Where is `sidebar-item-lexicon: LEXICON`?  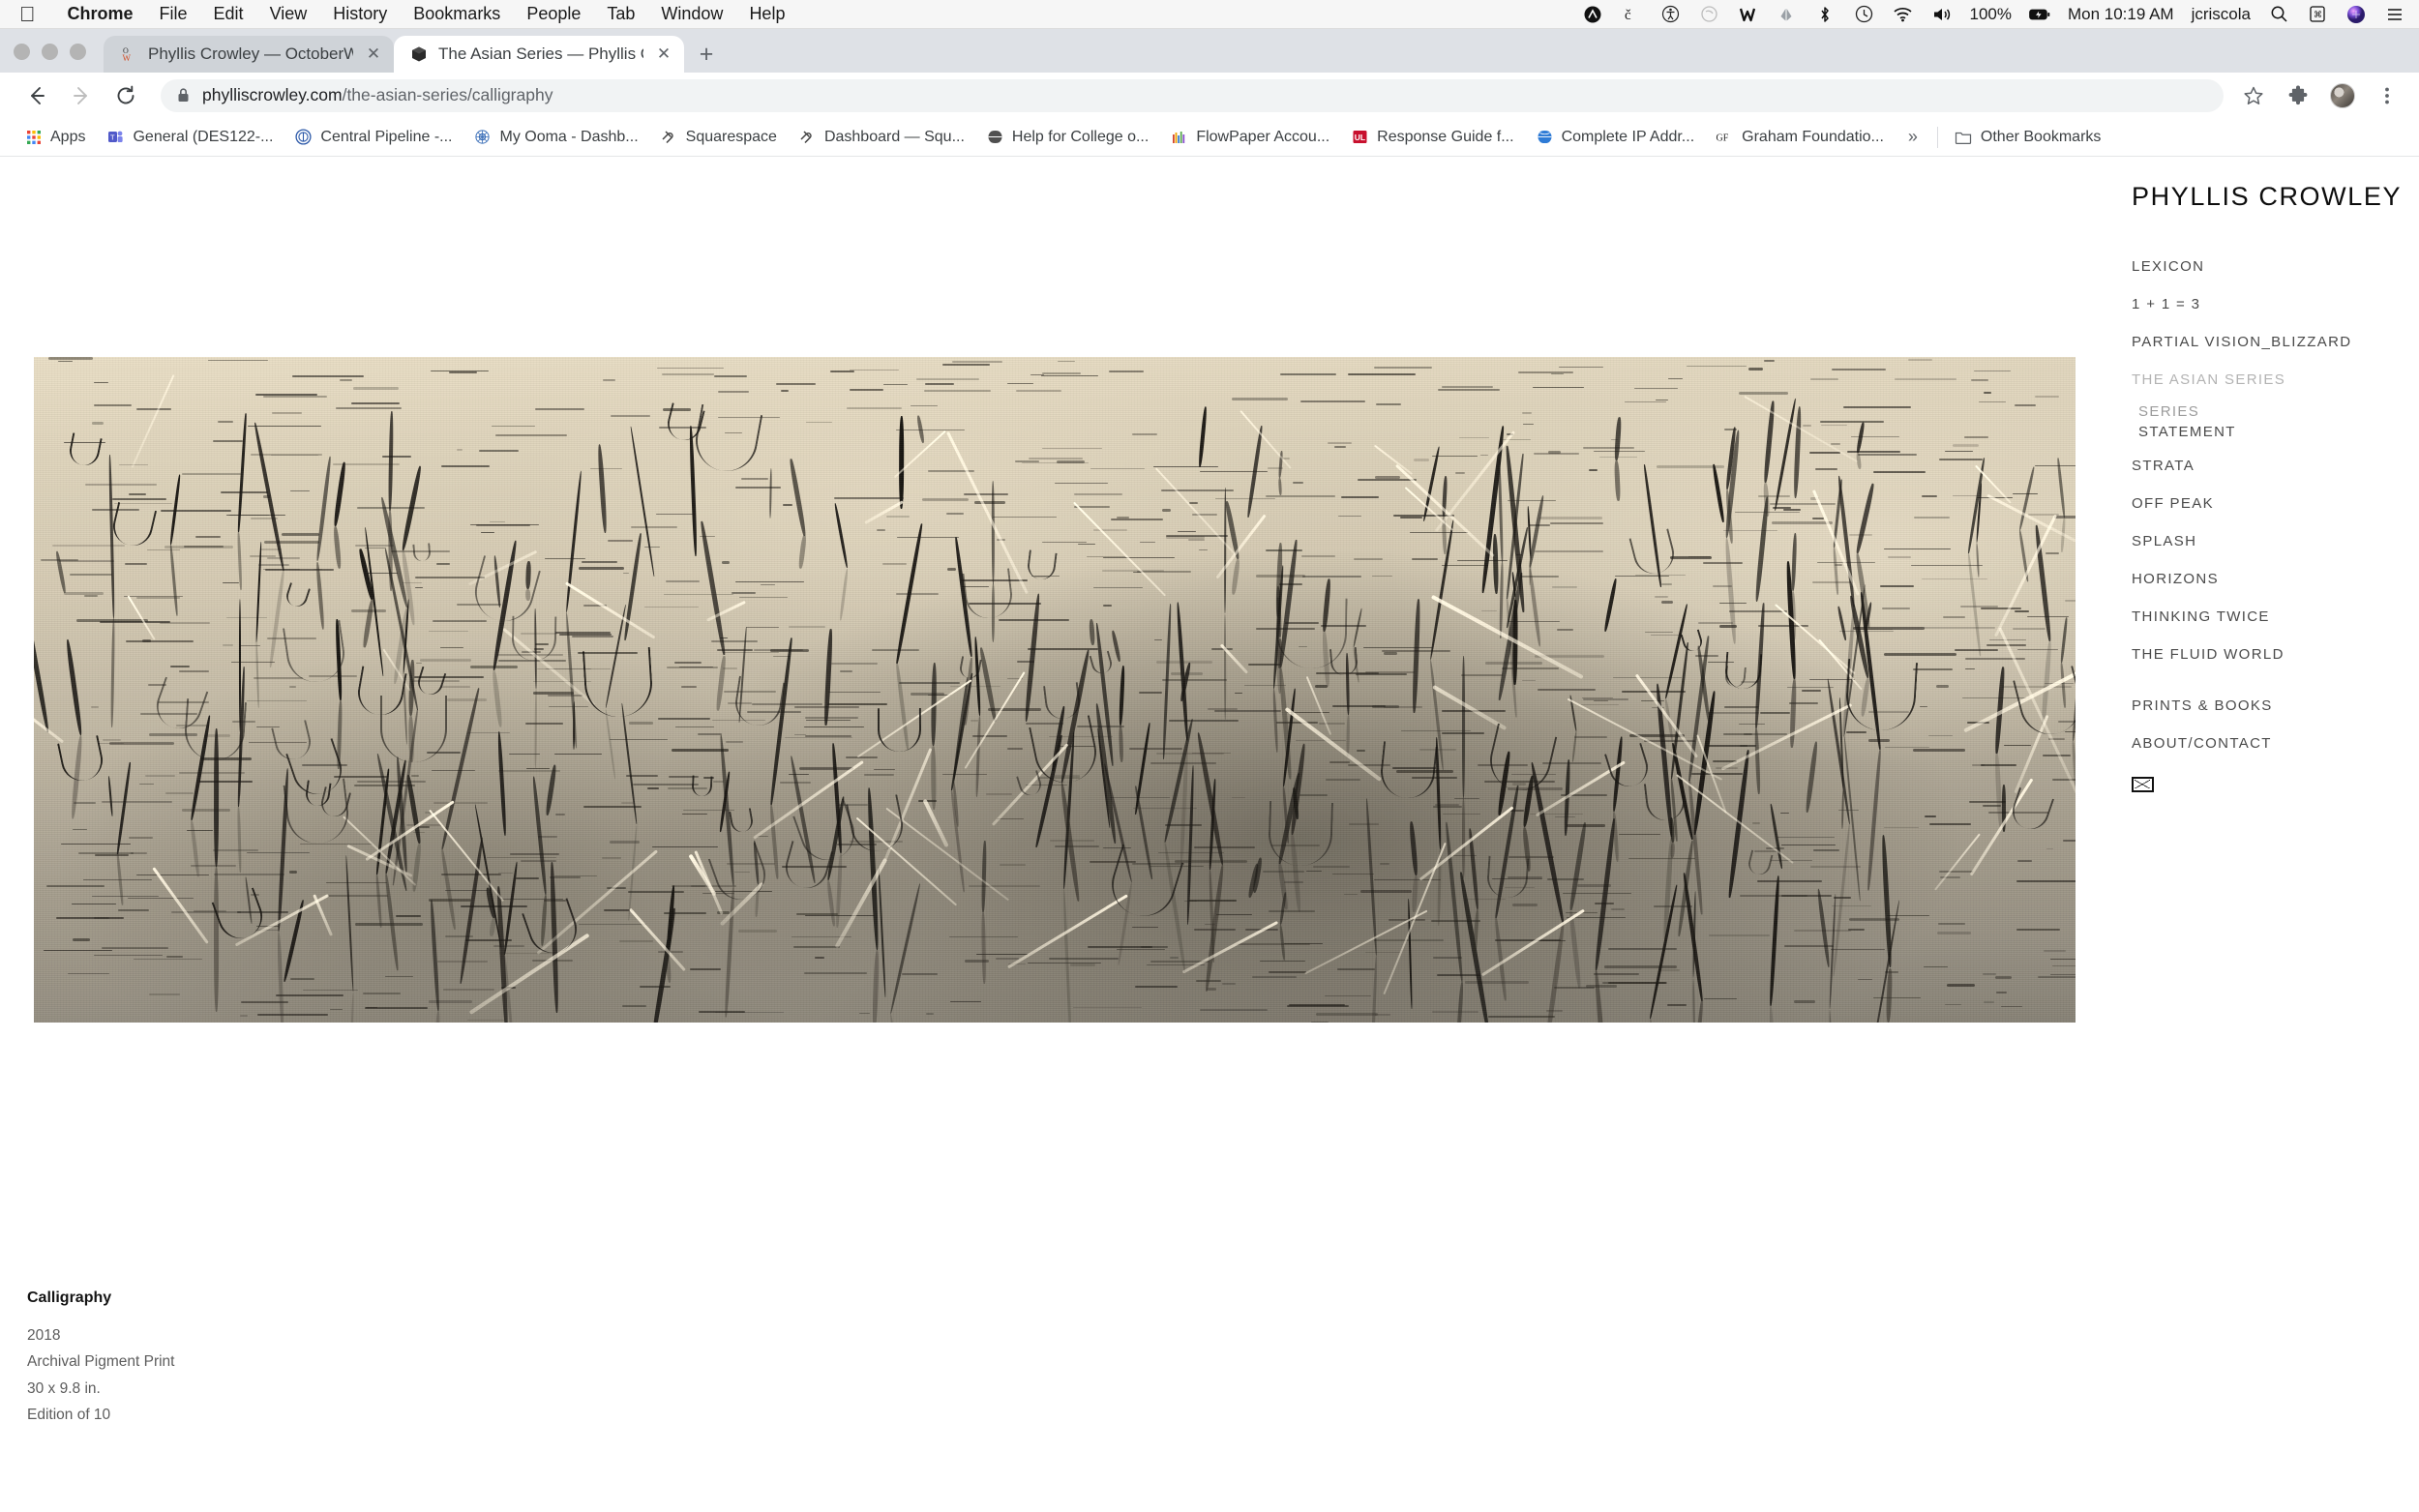 sidebar-item-lexicon: LEXICON is located at coordinates (2275, 267).